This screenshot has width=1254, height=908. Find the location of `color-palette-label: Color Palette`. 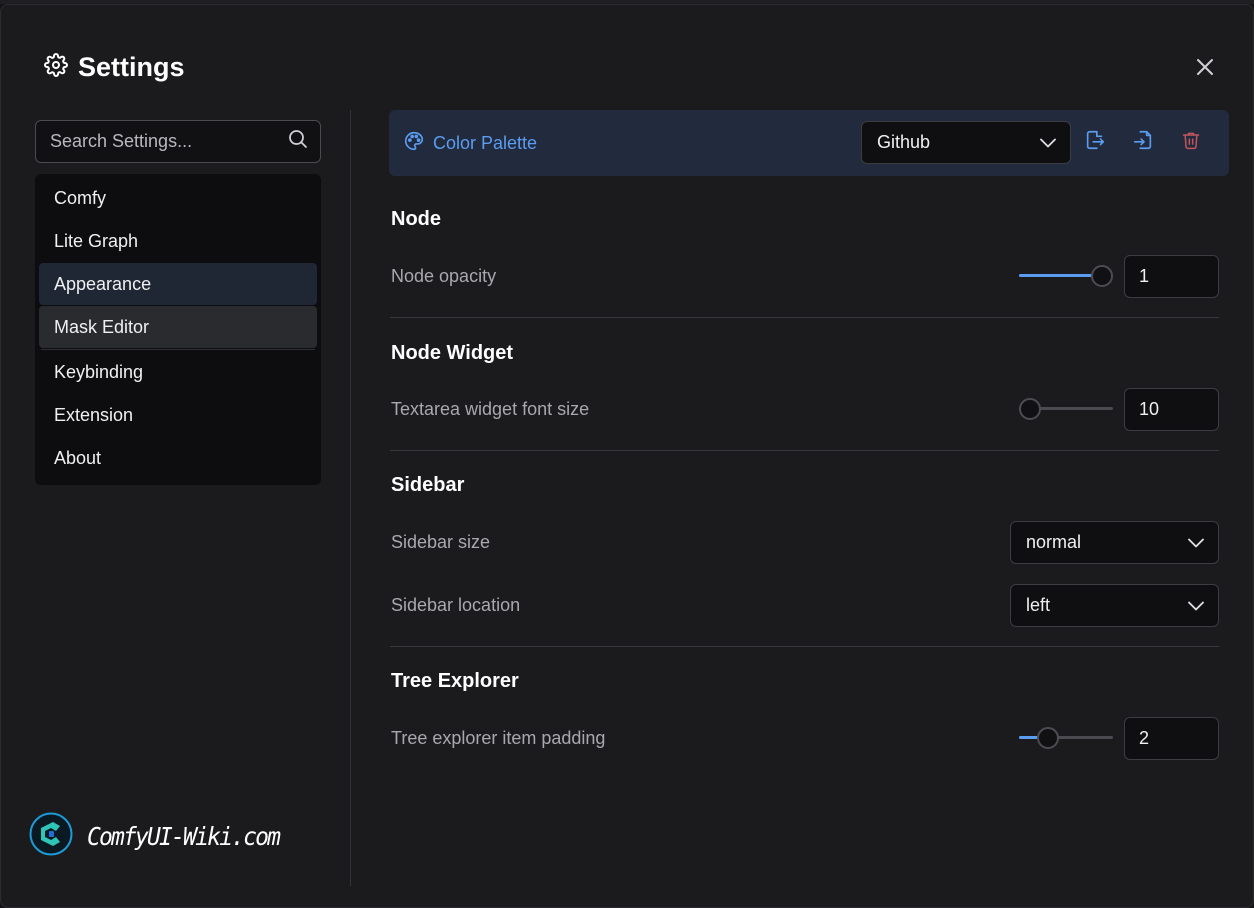

color-palette-label: Color Palette is located at coordinates (470, 143).